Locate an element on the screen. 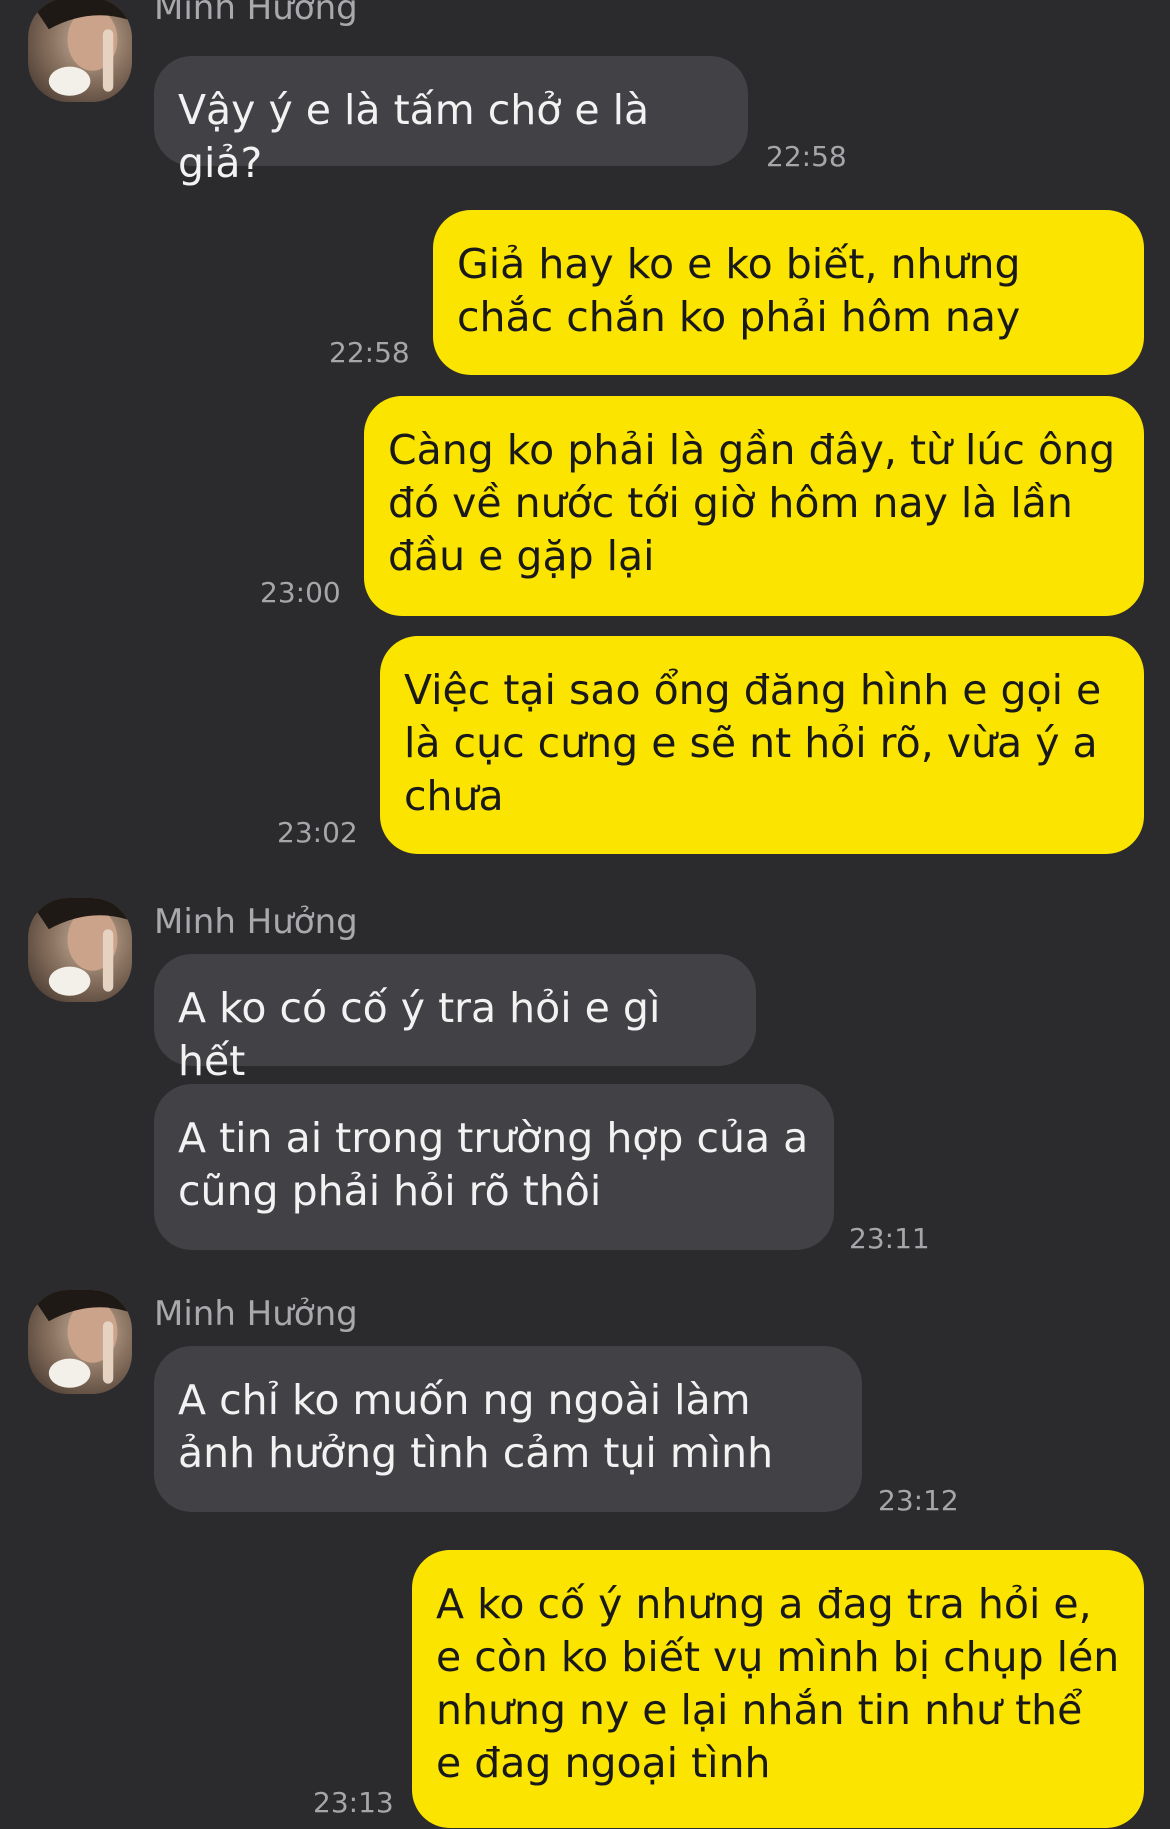 The width and height of the screenshot is (1170, 1829). message-bubble-incoming: Vậy ý e là tấm chở e là giả? is located at coordinates (451, 121).